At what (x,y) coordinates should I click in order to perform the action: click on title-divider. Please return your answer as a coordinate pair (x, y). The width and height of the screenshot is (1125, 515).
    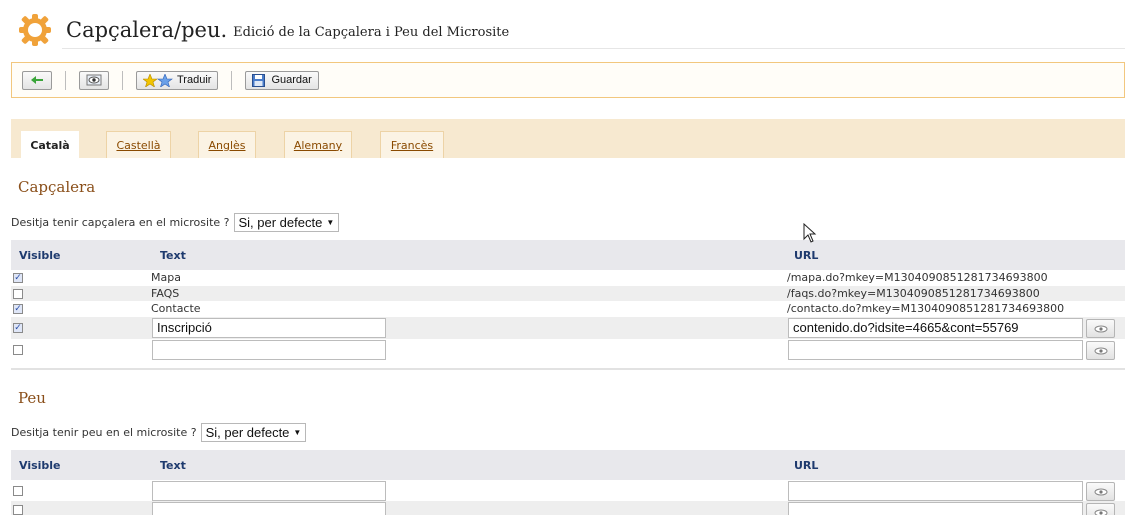
    Looking at the image, I should click on (593, 48).